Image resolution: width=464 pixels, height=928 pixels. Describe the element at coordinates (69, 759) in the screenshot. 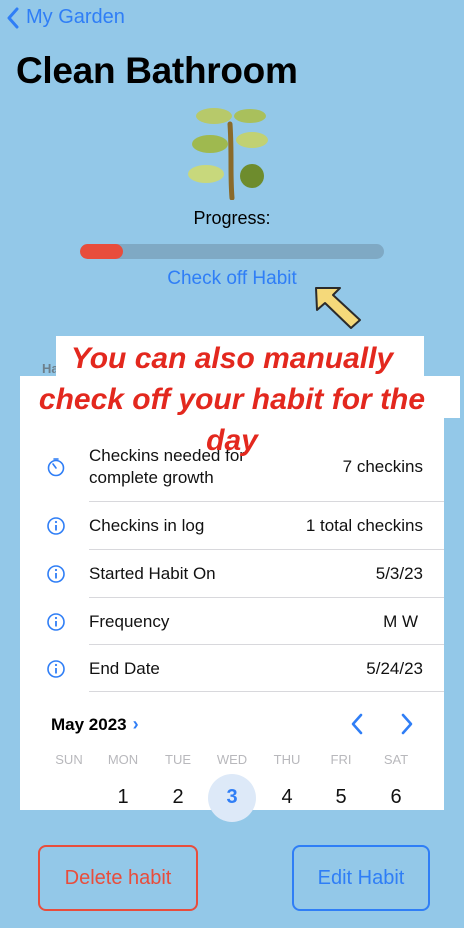

I see `weekday-label: SUN` at that location.